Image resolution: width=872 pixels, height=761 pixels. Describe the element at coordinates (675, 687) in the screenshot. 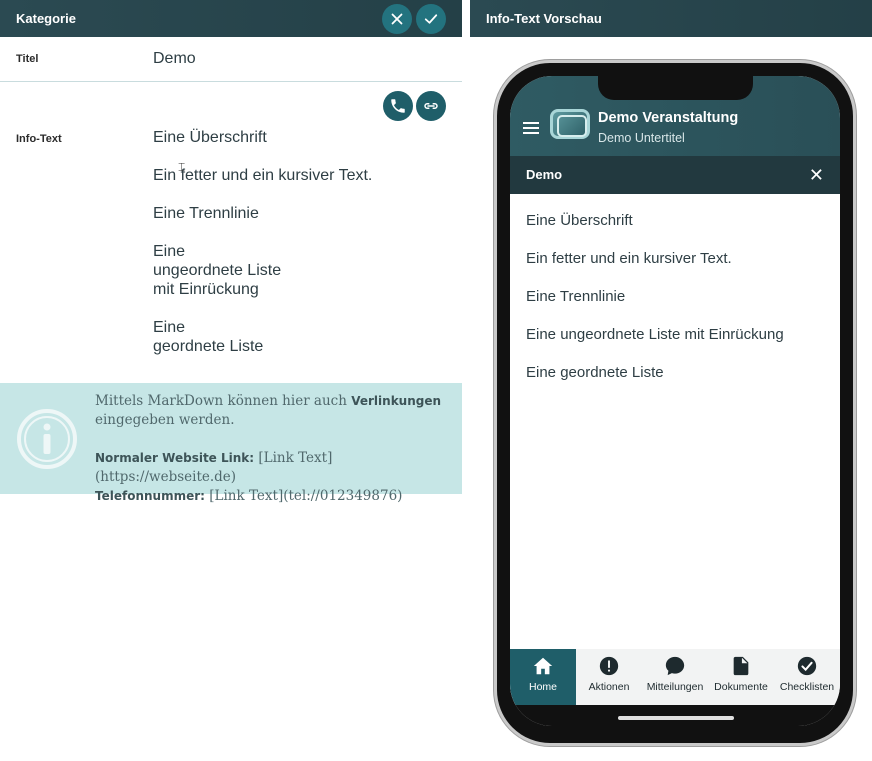

I see `nav-label: Mitteilungen` at that location.